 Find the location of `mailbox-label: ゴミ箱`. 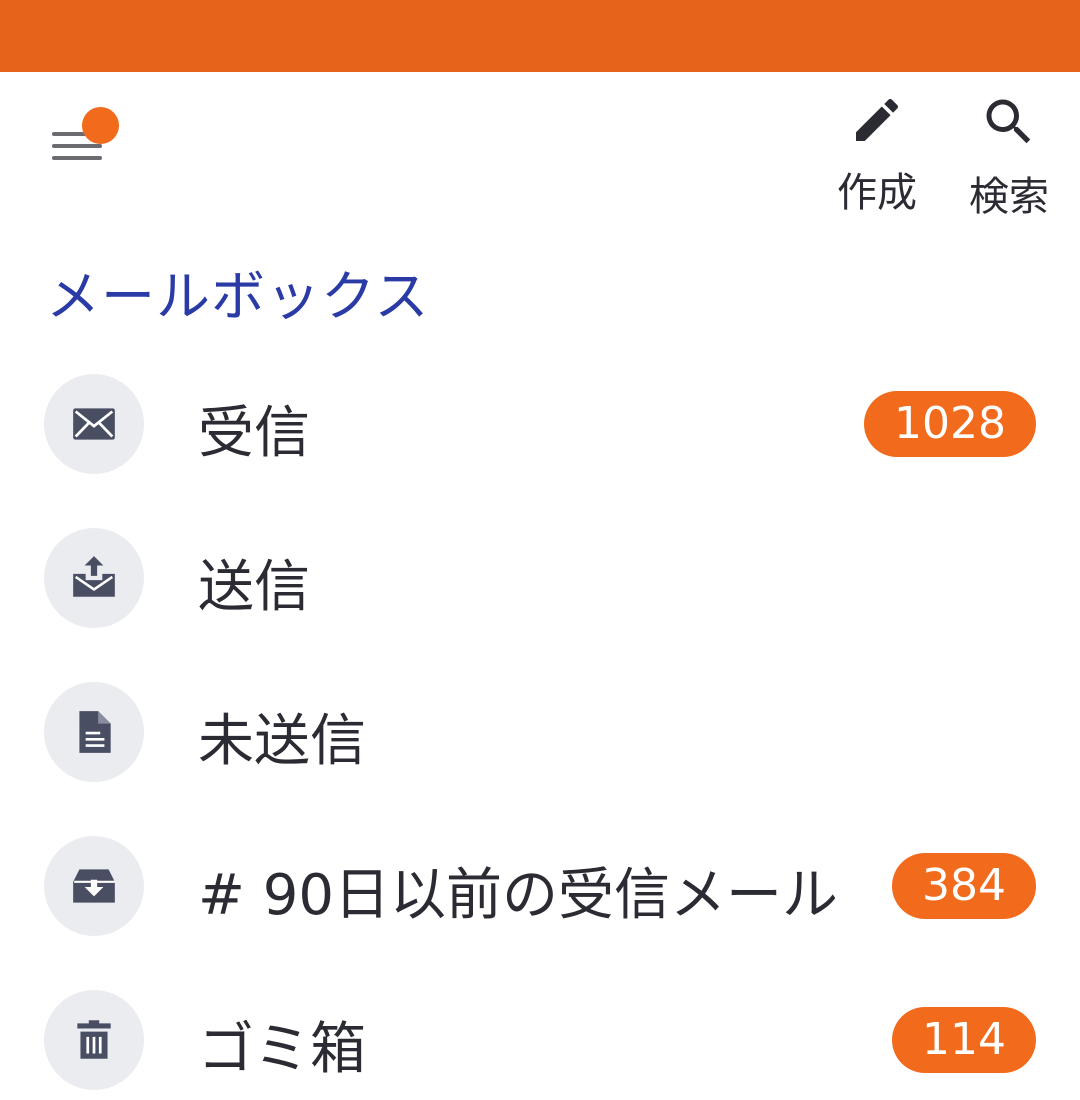

mailbox-label: ゴミ箱 is located at coordinates (282, 1049).